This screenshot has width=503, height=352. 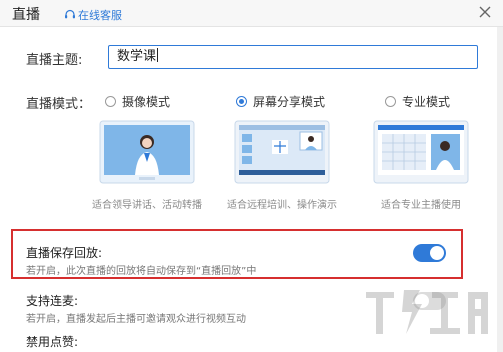 I want to click on topic-label: 直播主题:, so click(x=54, y=60).